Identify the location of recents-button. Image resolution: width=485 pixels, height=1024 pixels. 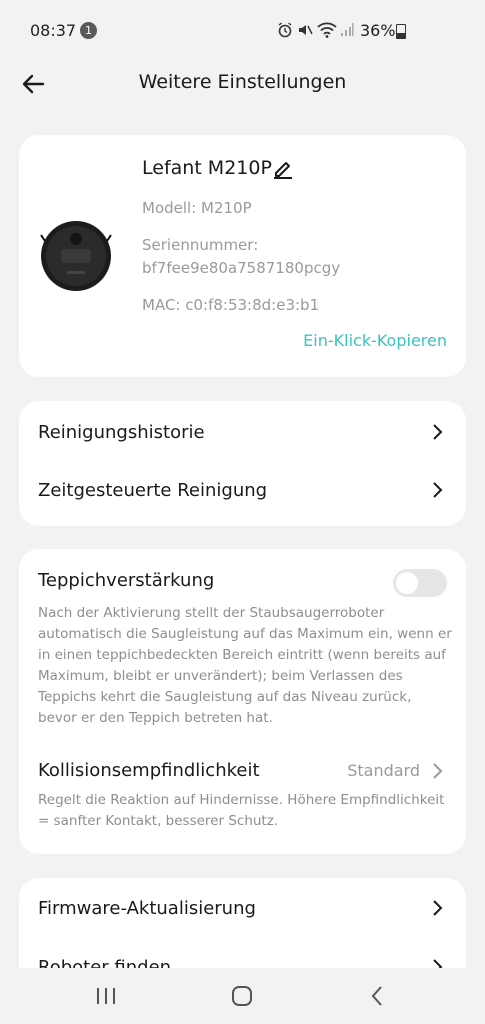
(106, 996).